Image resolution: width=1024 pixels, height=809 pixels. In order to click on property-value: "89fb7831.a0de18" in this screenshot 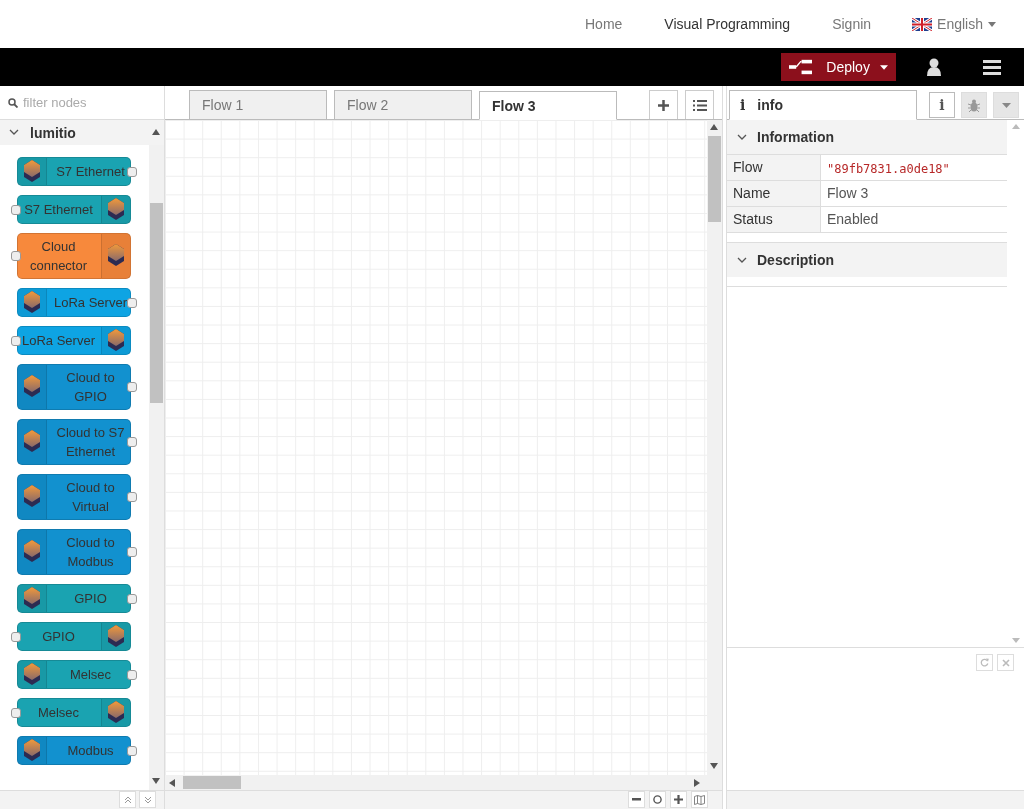, I will do `click(888, 169)`.